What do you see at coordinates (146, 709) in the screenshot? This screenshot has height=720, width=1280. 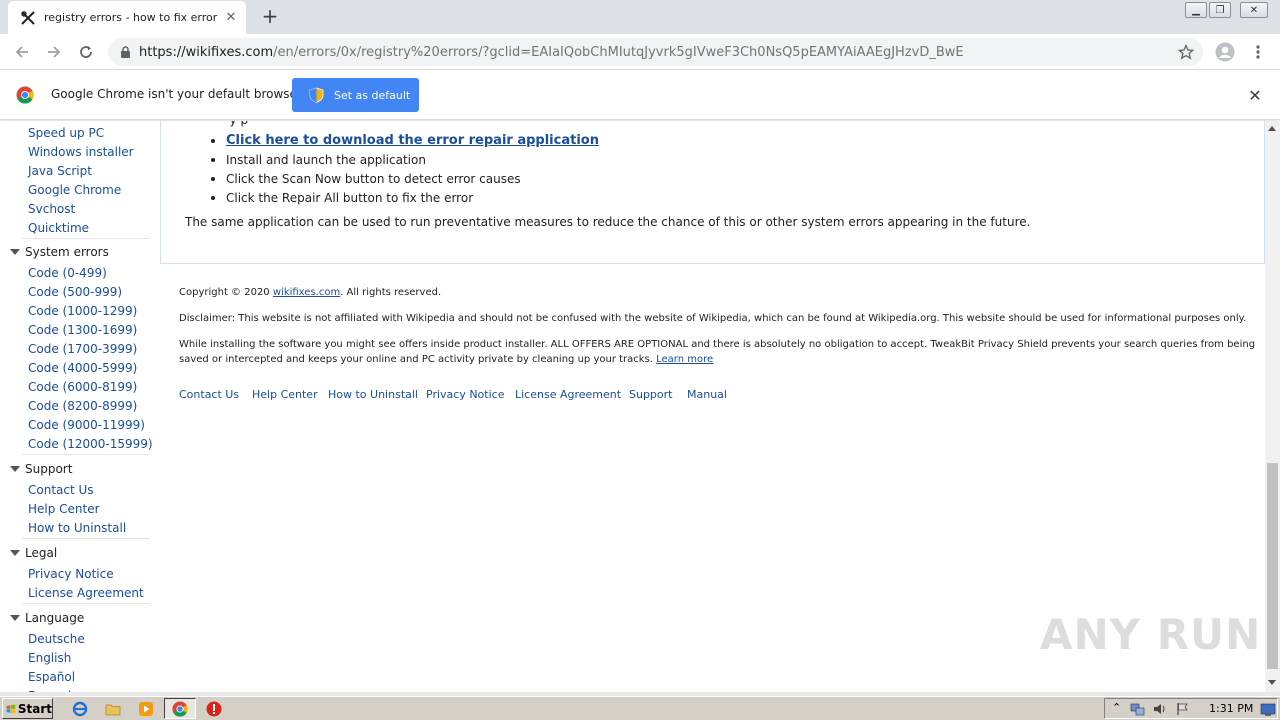 I see `media-player-icon` at bounding box center [146, 709].